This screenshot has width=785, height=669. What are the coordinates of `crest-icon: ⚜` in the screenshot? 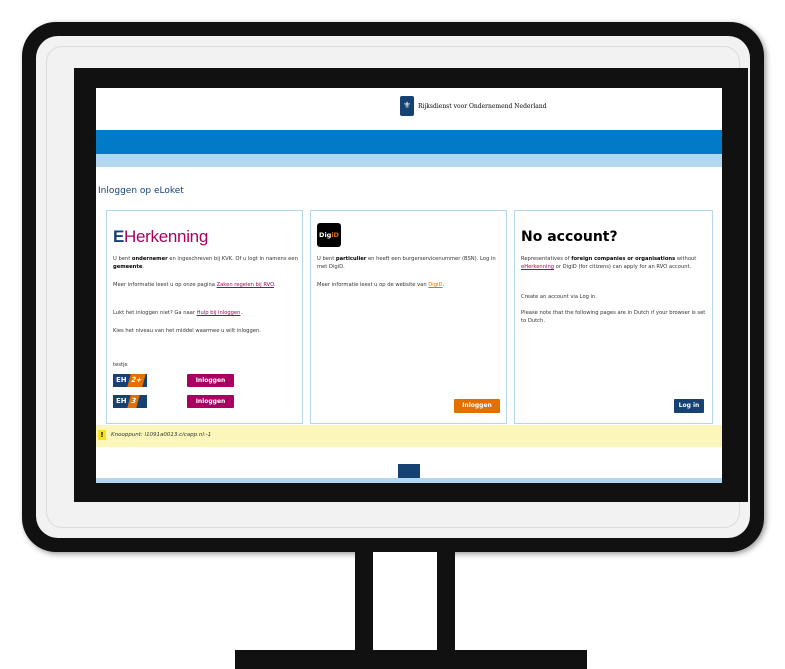 It's located at (407, 106).